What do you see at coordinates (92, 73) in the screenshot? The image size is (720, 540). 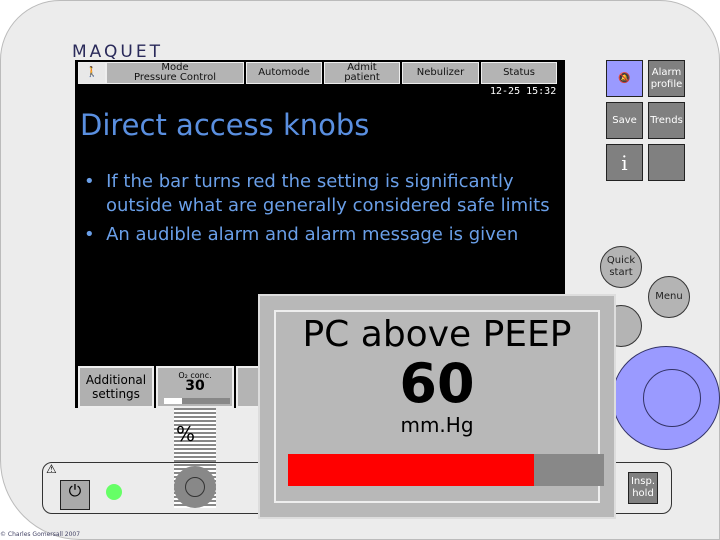 I see `patient-icon: 🚶` at bounding box center [92, 73].